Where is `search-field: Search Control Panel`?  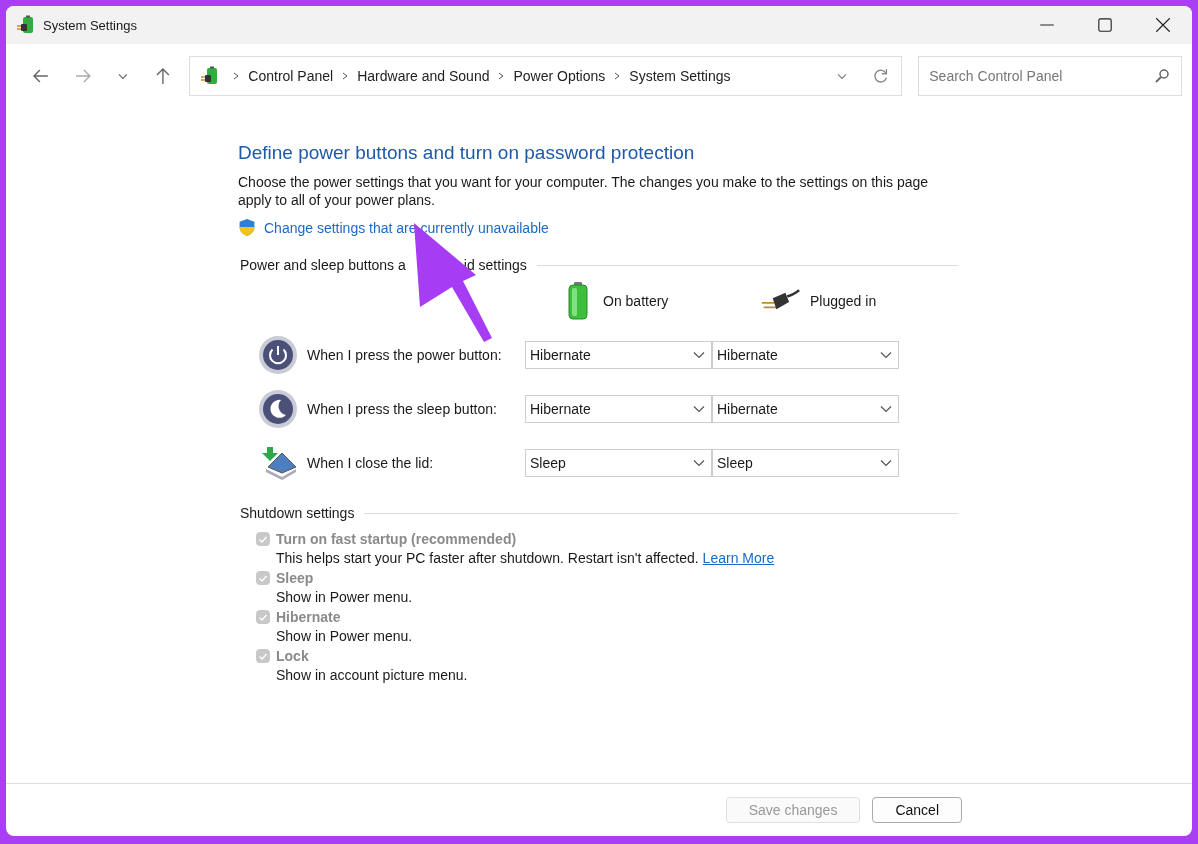 search-field: Search Control Panel is located at coordinates (1050, 76).